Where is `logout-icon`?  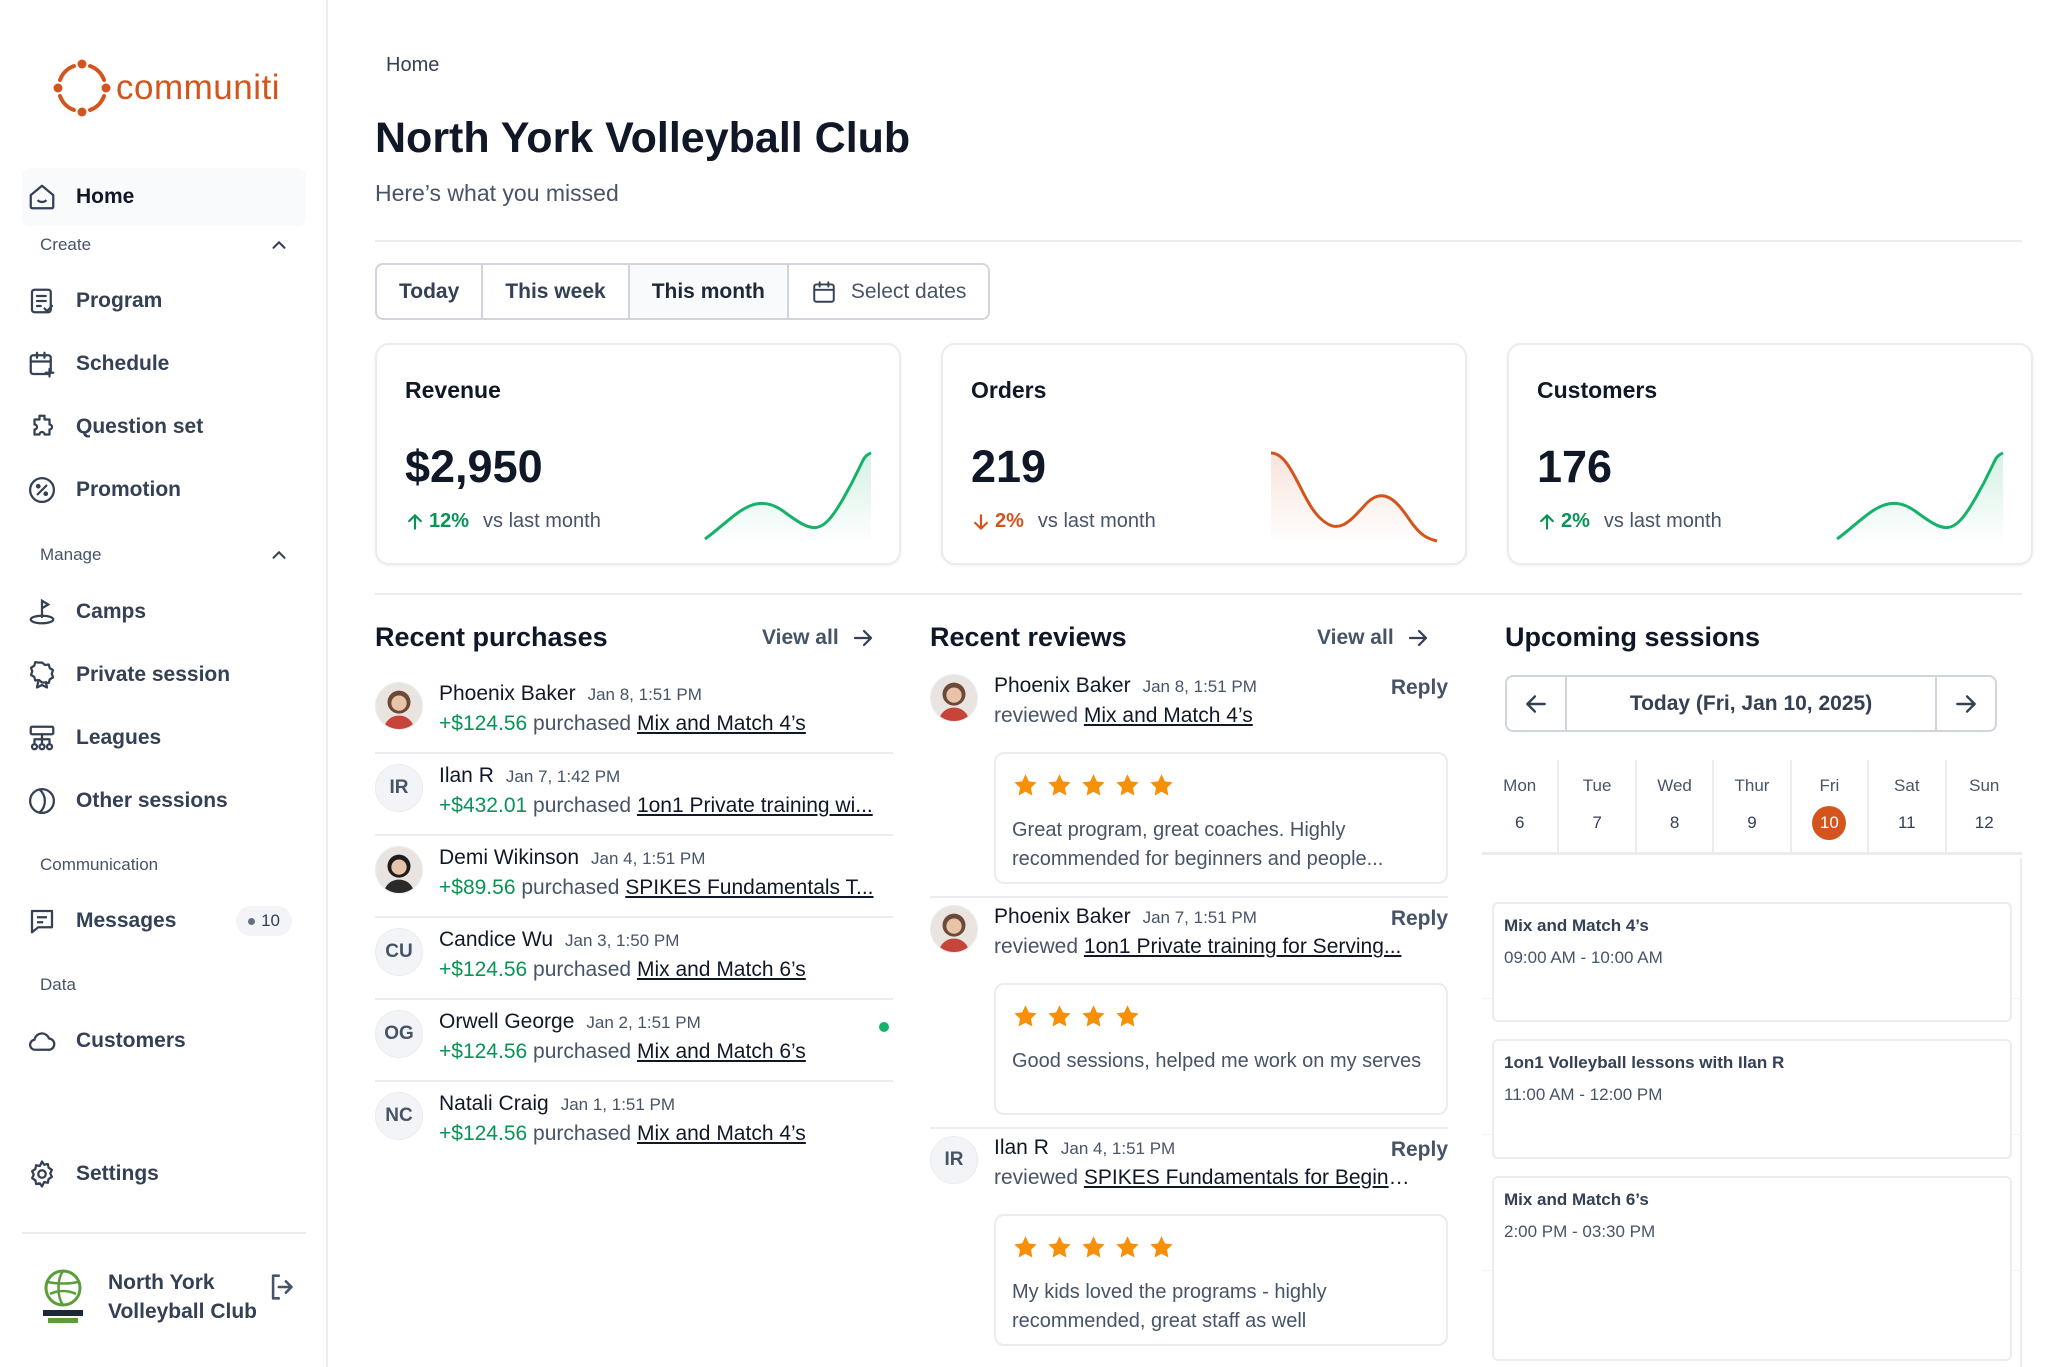
logout-icon is located at coordinates (283, 1287).